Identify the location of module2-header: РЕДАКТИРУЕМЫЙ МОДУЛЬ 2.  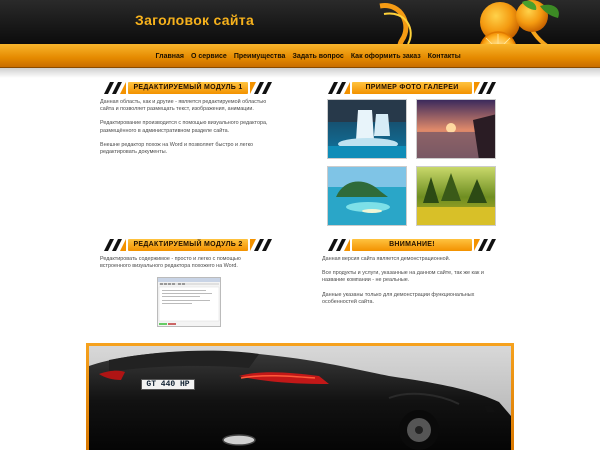
(188, 245).